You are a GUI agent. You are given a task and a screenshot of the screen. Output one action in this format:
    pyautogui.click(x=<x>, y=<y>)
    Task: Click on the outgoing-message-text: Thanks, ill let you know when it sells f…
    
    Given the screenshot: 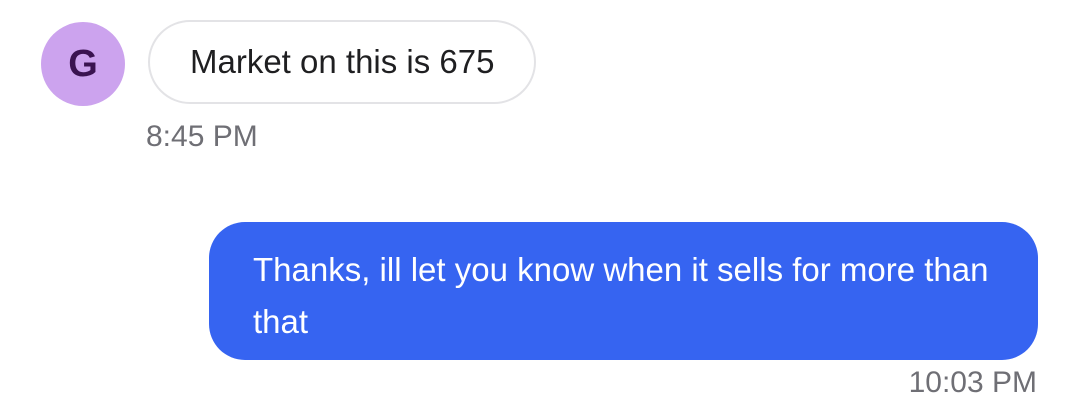 What is the action you would take?
    pyautogui.click(x=621, y=295)
    